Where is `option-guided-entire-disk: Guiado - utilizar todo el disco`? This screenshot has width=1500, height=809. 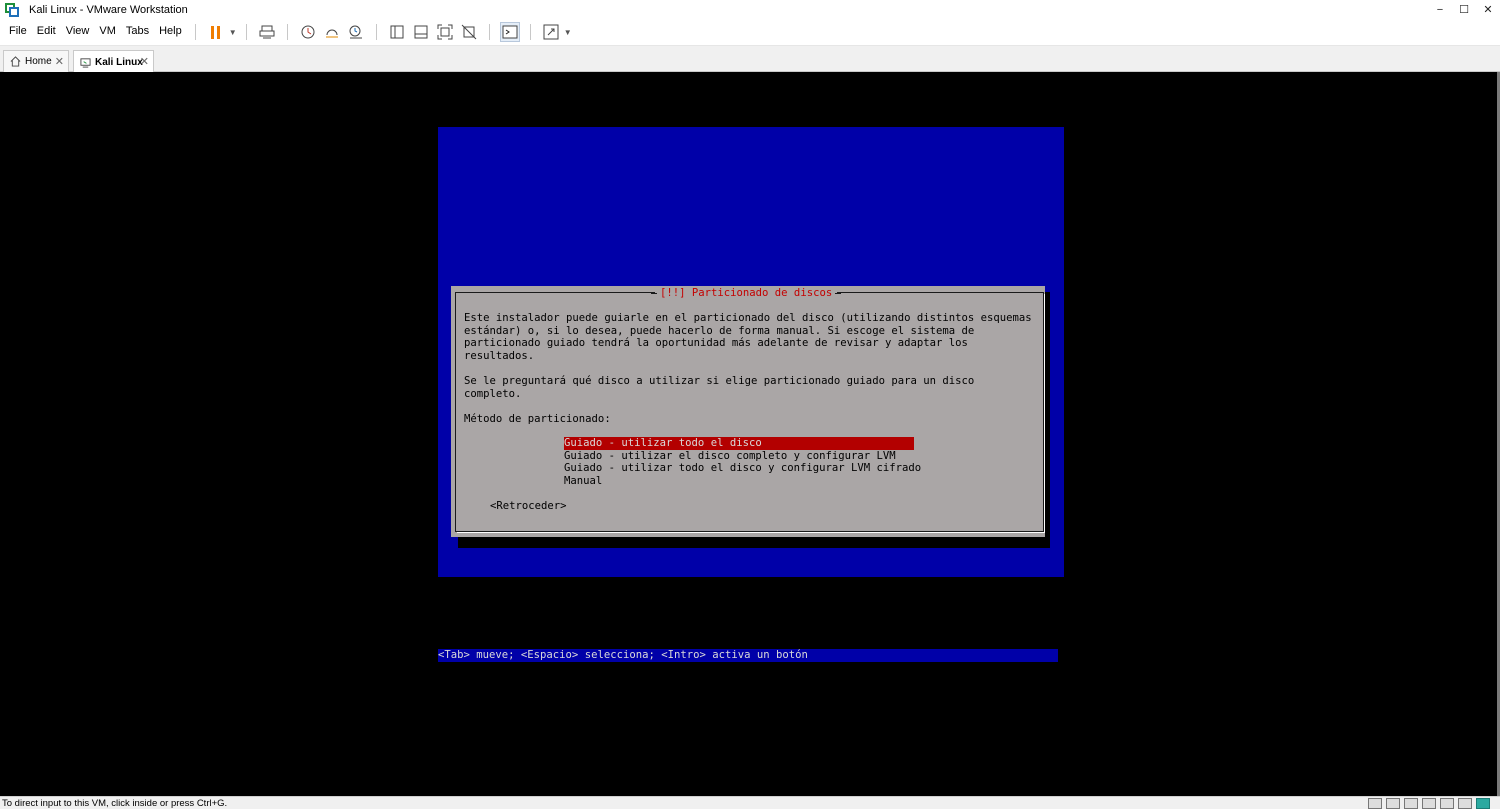 option-guided-entire-disk: Guiado - utilizar todo el disco is located at coordinates (739, 443).